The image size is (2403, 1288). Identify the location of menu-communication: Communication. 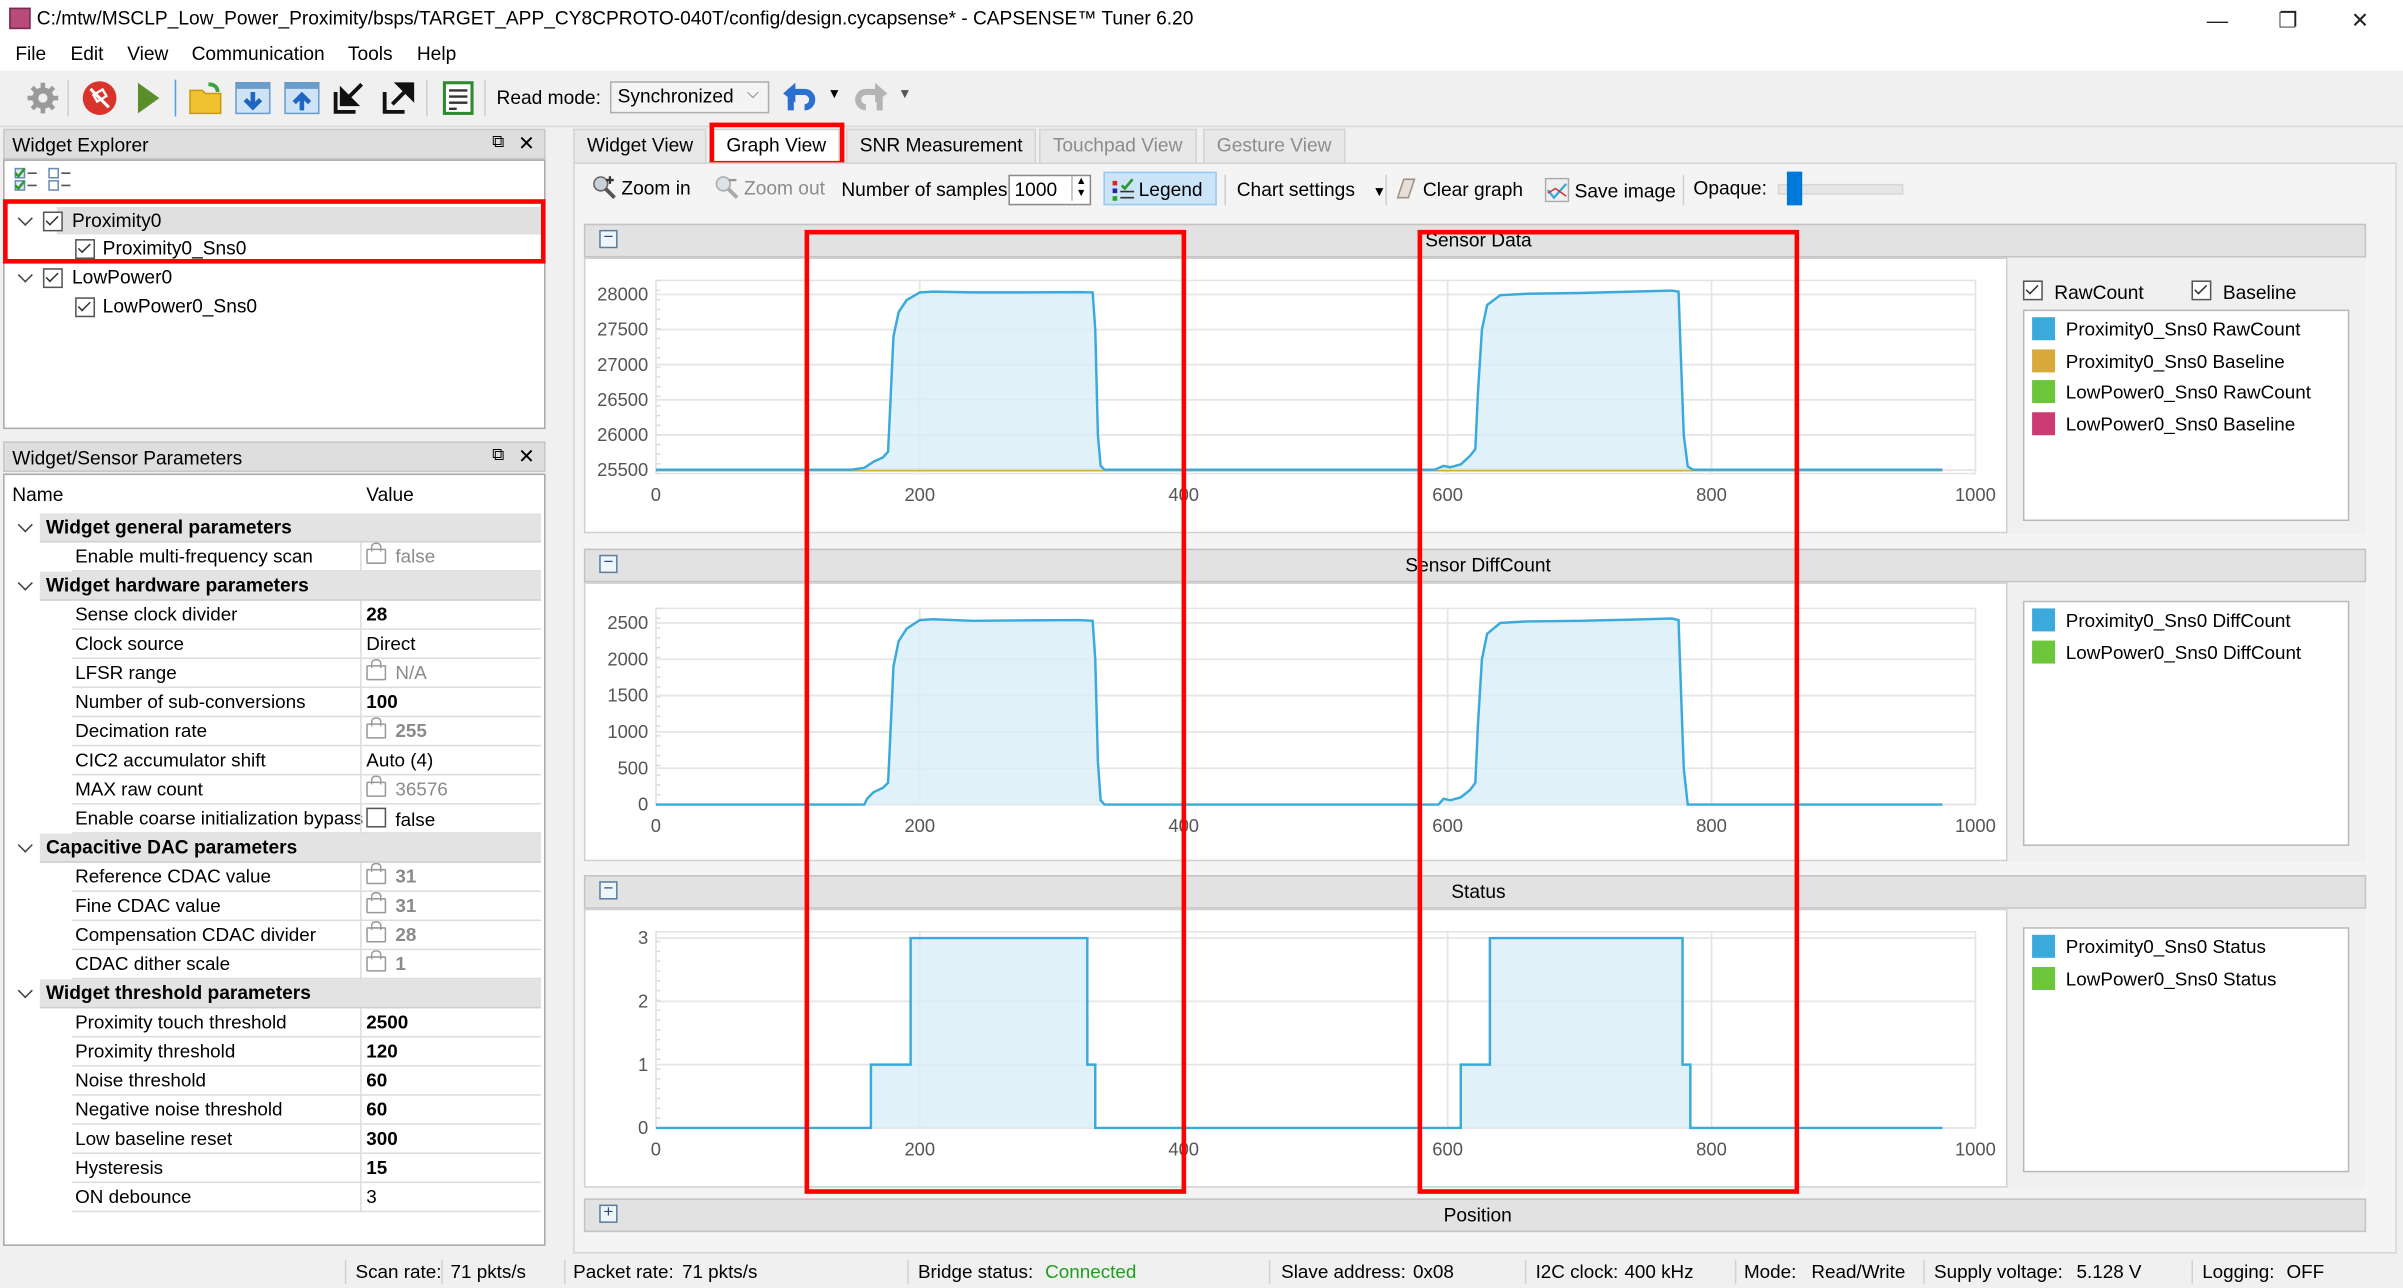
(258, 53).